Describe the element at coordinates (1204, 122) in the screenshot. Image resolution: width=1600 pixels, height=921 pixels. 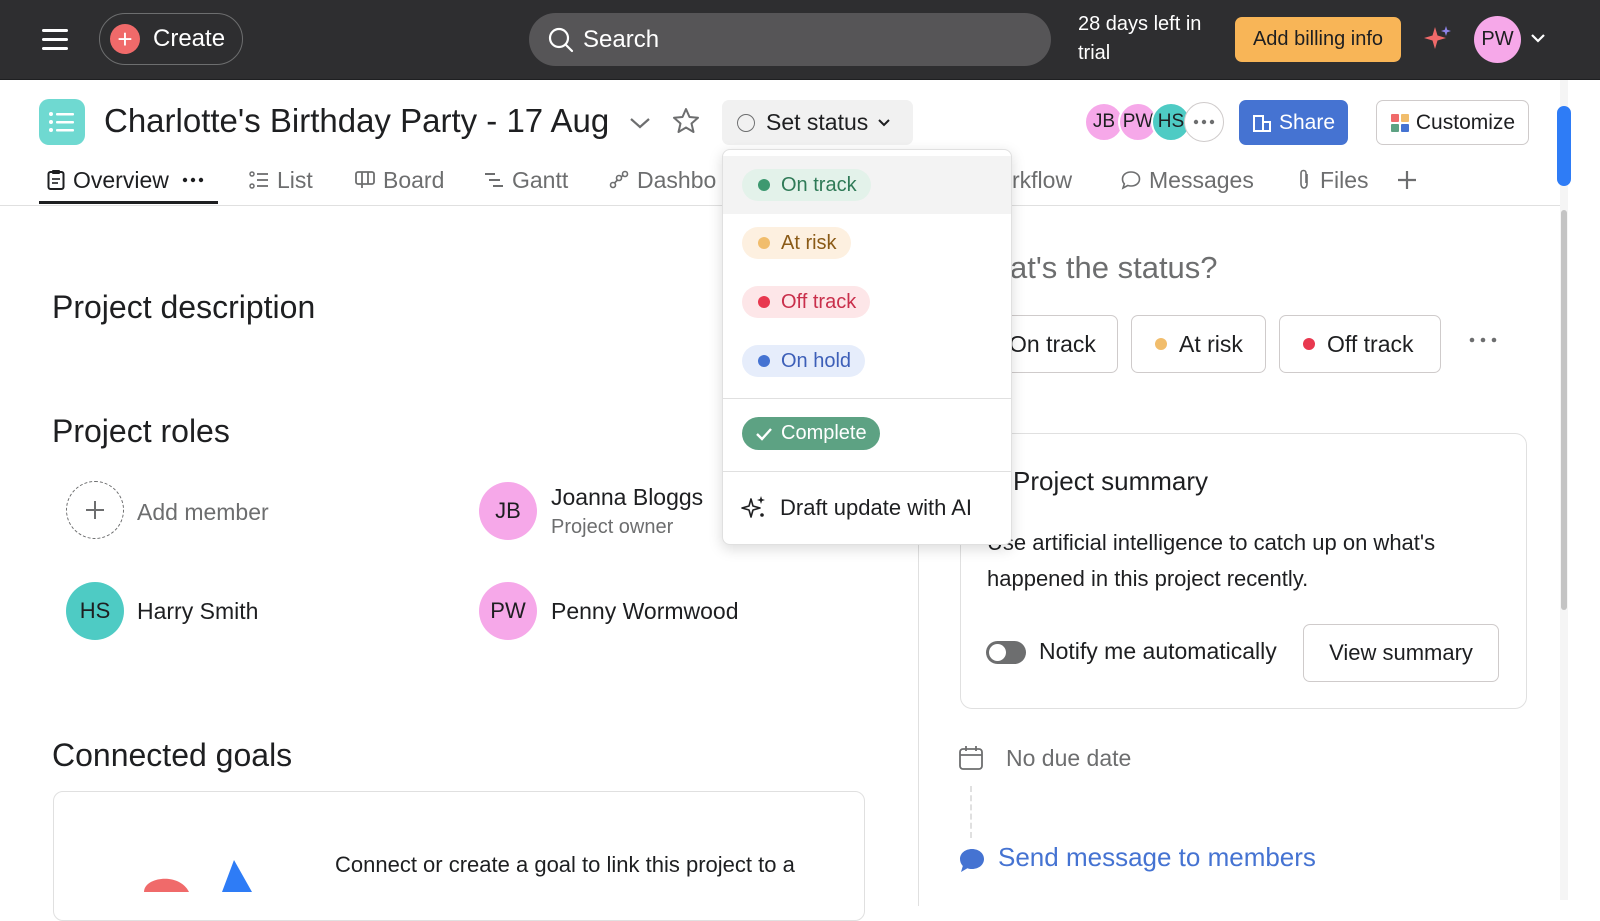
I see `more-members-icon` at that location.